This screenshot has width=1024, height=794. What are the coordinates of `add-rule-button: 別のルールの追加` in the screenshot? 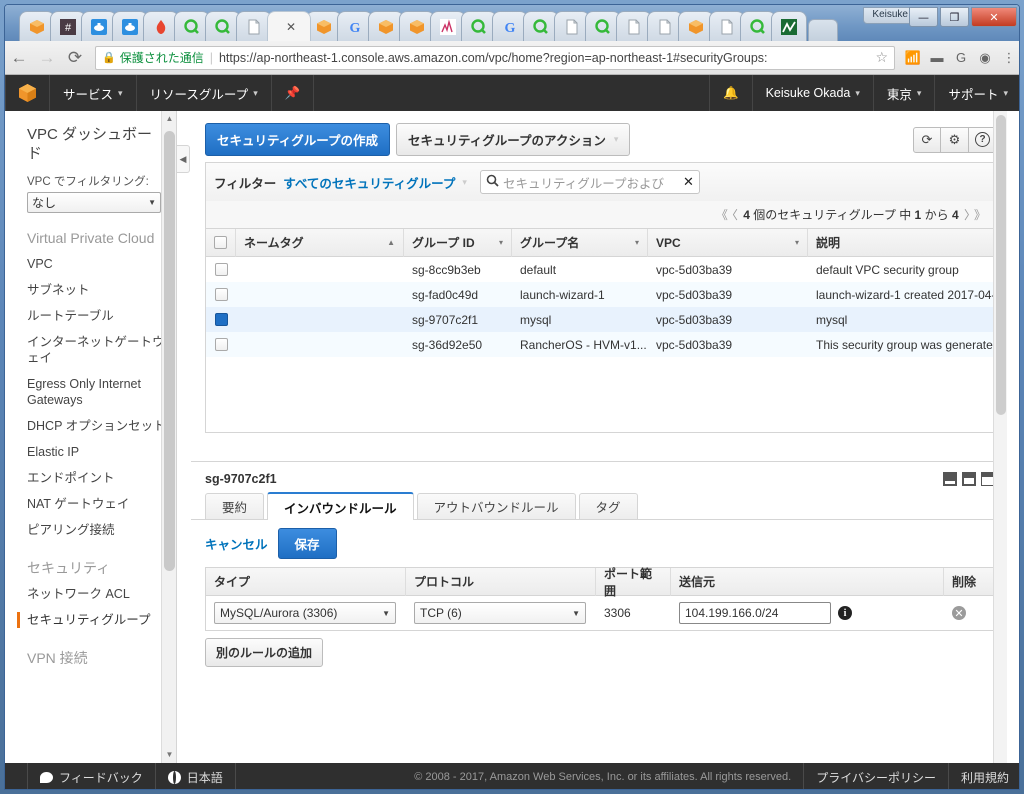 It's located at (264, 652).